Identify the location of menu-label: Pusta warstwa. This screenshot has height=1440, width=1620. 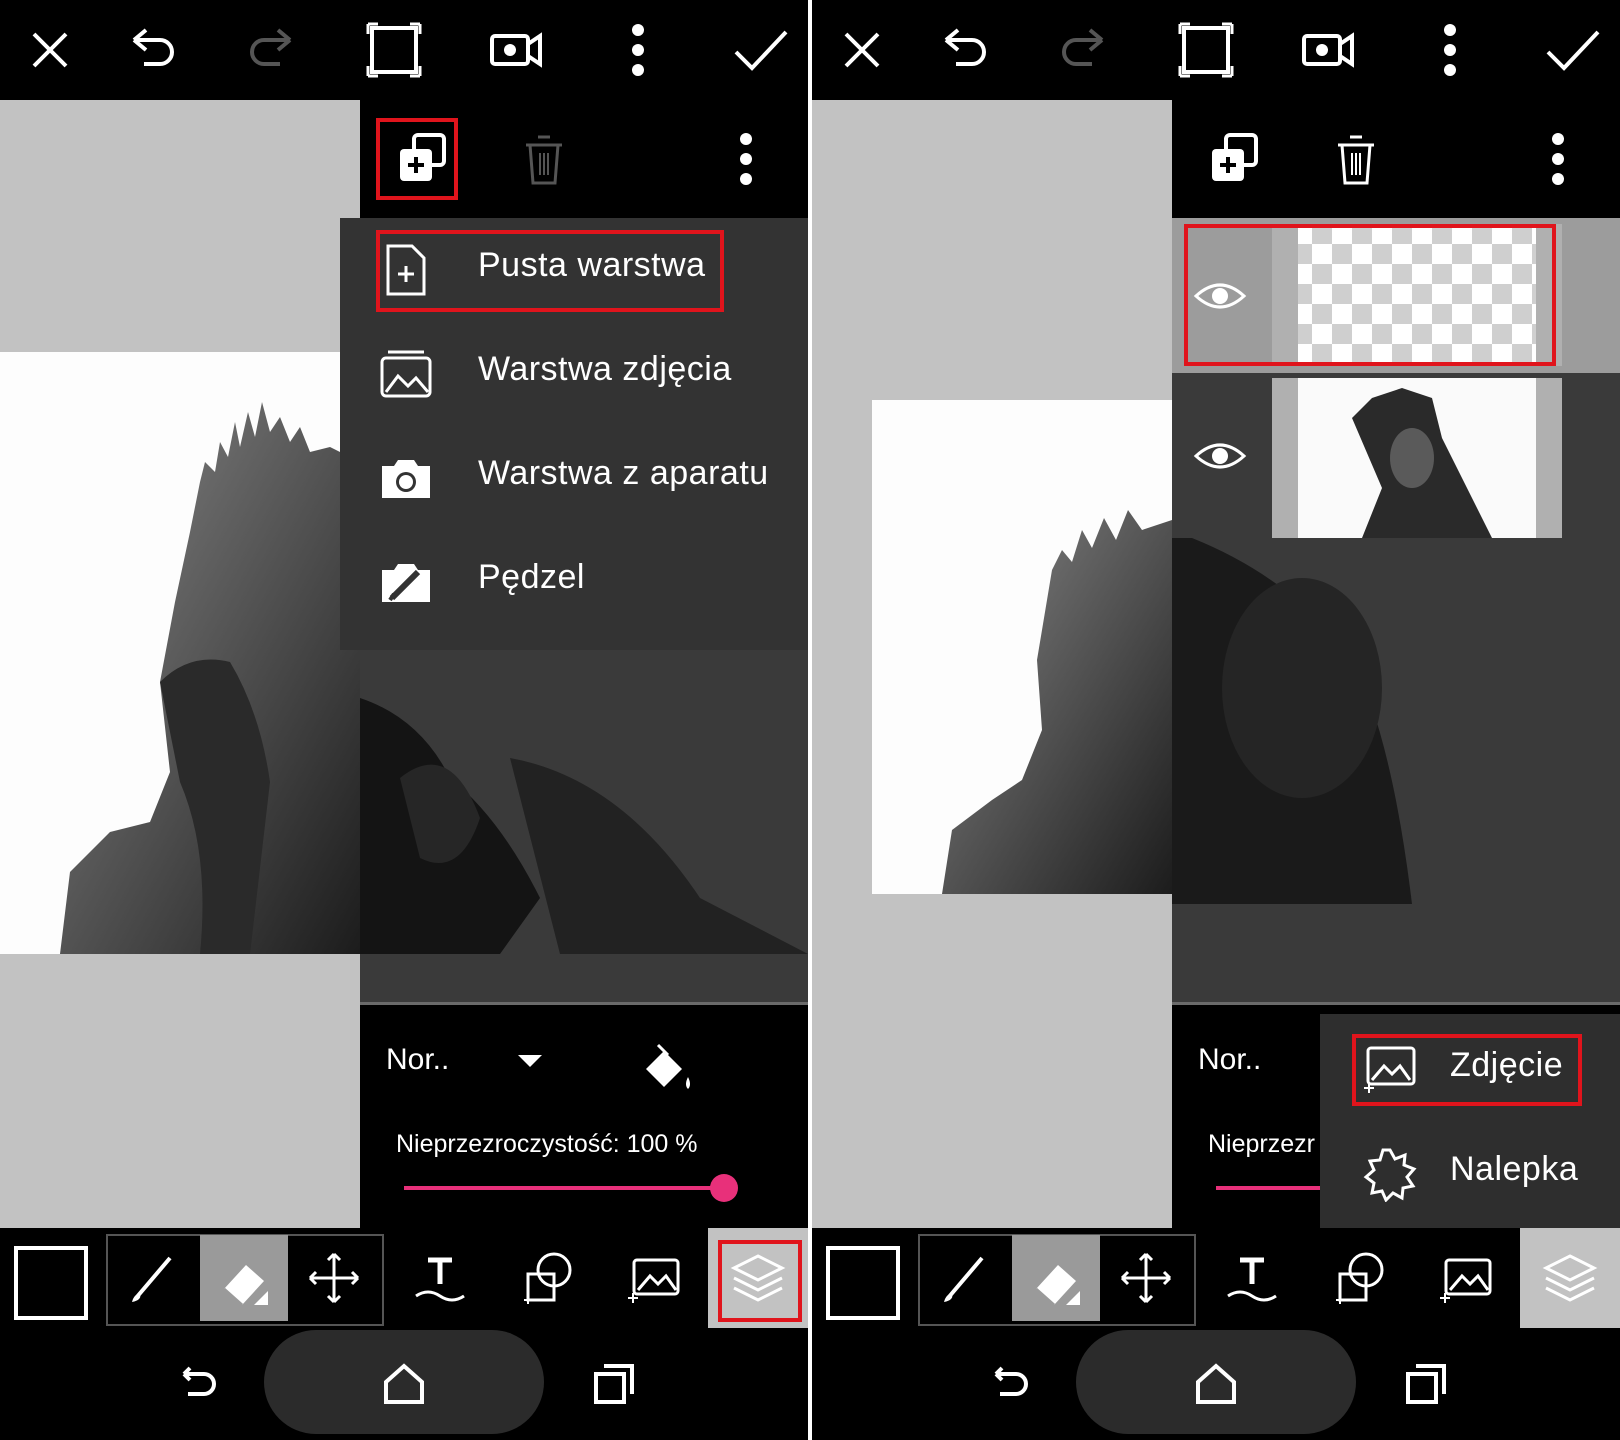
(592, 265).